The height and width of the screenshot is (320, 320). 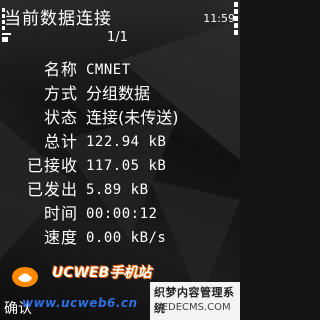 What do you see at coordinates (219, 18) in the screenshot?
I see `status-clock: 11:59` at bounding box center [219, 18].